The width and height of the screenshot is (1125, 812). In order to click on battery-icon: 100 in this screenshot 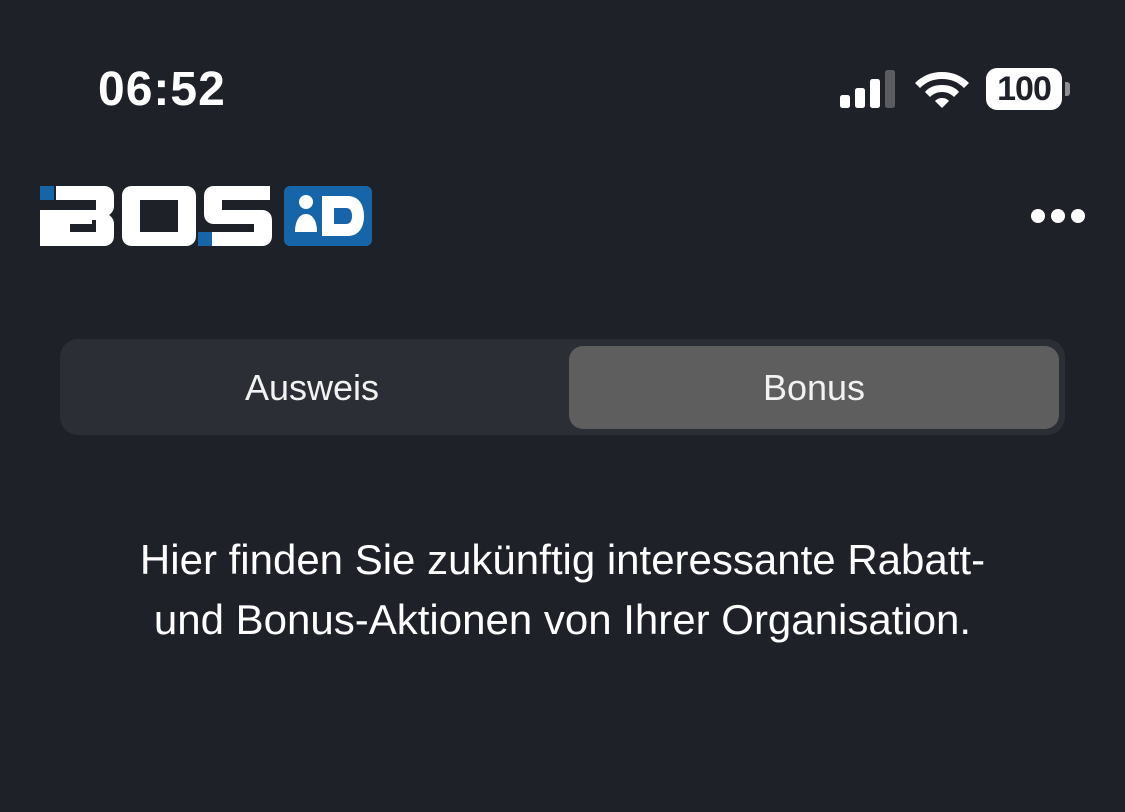, I will do `click(1028, 89)`.